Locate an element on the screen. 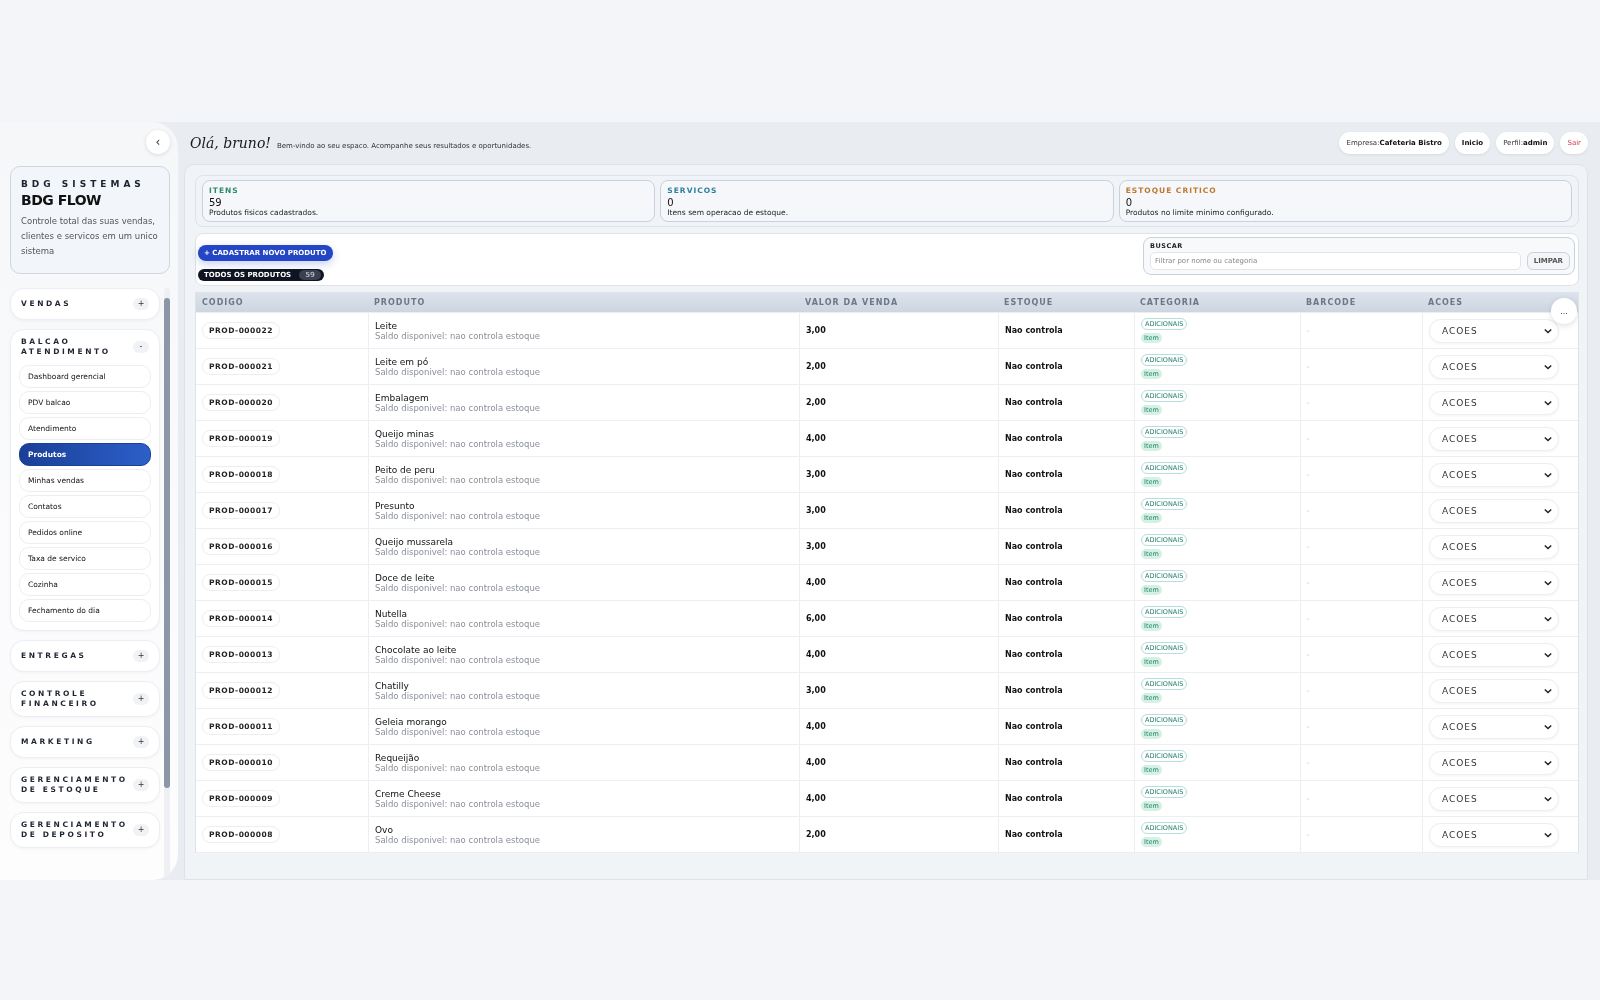 The image size is (1600, 1000). column-header: ACOES is located at coordinates (1446, 302).